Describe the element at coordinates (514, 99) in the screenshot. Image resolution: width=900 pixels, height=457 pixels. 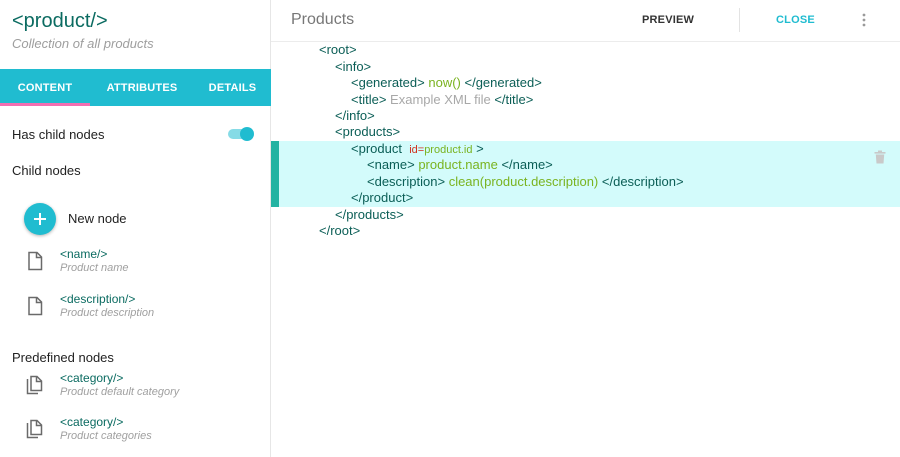
I see `xml-tag: </title>` at that location.